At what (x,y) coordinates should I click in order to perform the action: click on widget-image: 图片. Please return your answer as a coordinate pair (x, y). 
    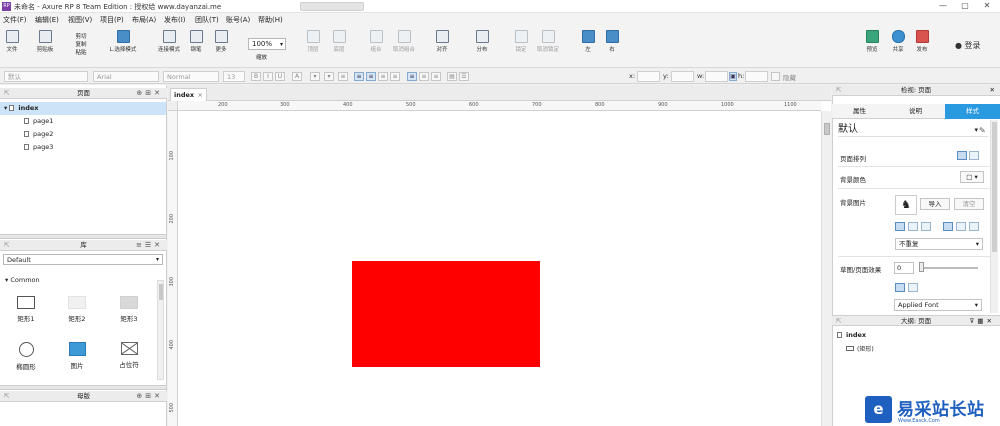
    Looking at the image, I should click on (77, 356).